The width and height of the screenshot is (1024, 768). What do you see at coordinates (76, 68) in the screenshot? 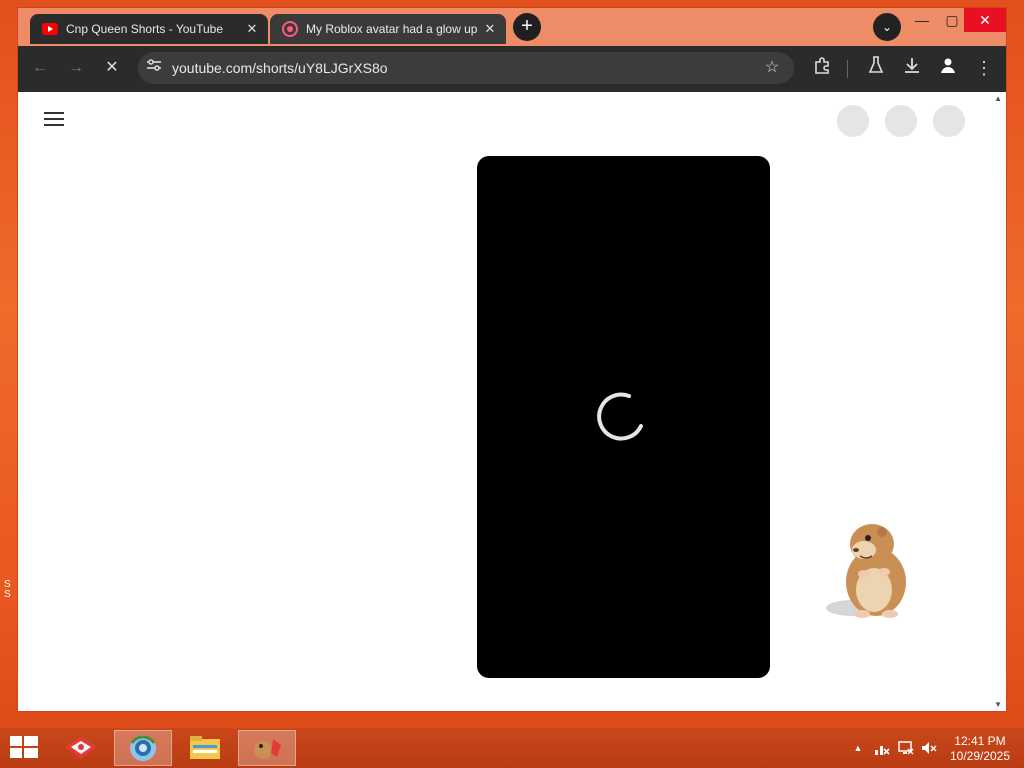
I see `forward-icon: →` at bounding box center [76, 68].